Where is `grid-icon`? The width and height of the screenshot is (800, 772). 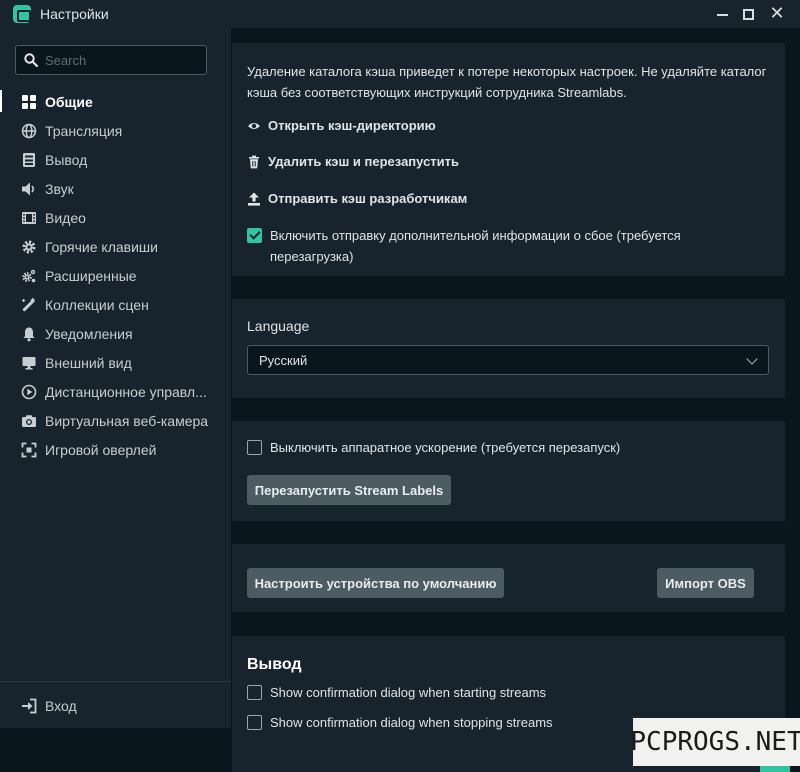 grid-icon is located at coordinates (29, 101).